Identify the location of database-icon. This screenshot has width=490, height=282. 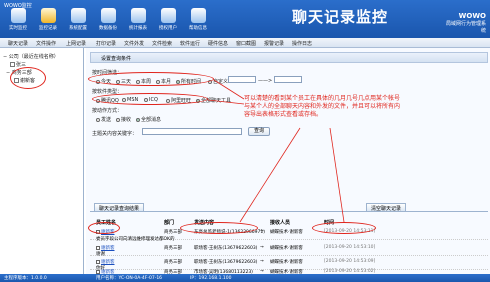
(108, 15).